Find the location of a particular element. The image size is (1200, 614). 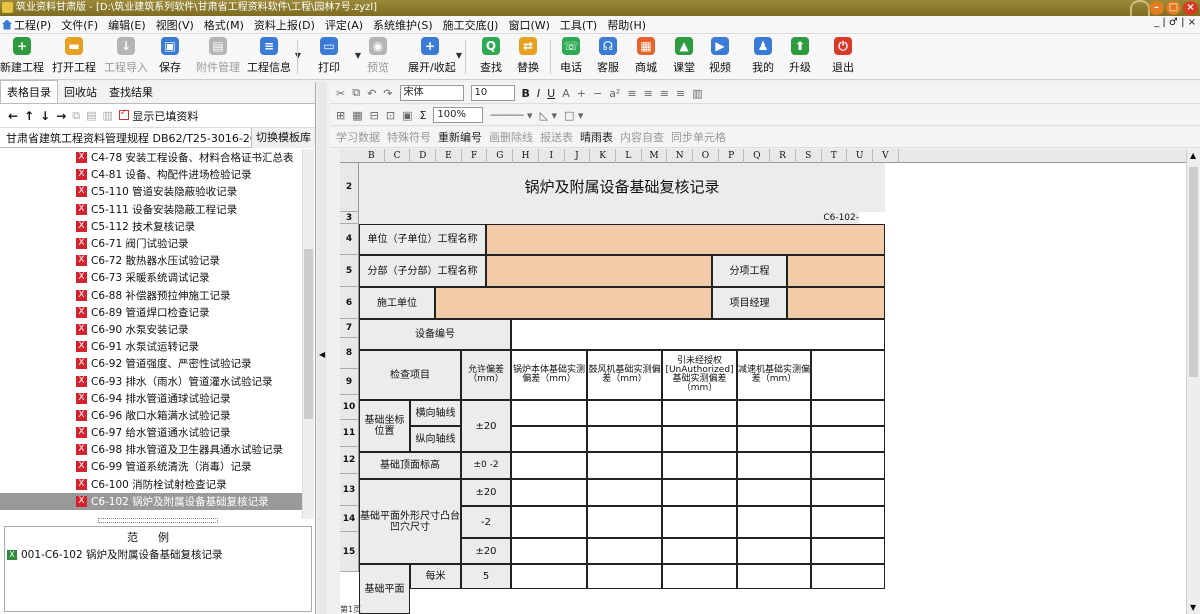

column-header: K is located at coordinates (603, 156).